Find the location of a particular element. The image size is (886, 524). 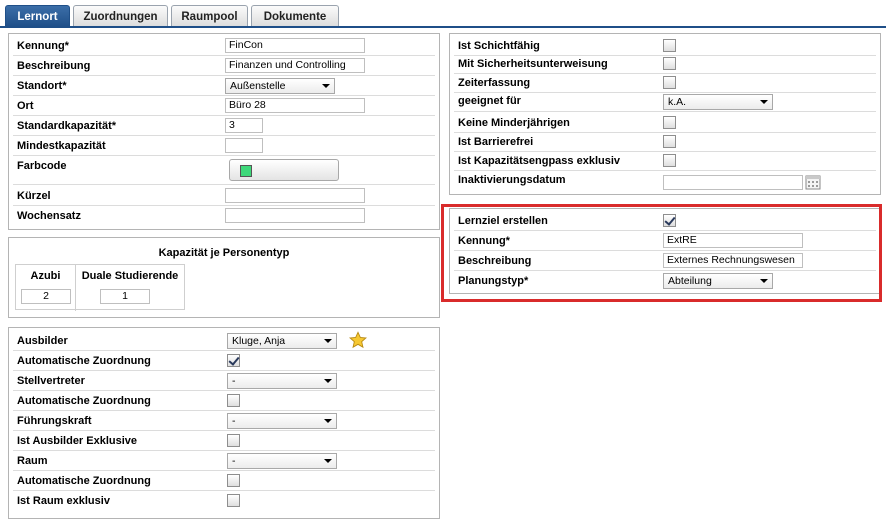

standardkapazitaet-row: Standardkapazität* 3 is located at coordinates (224, 126).